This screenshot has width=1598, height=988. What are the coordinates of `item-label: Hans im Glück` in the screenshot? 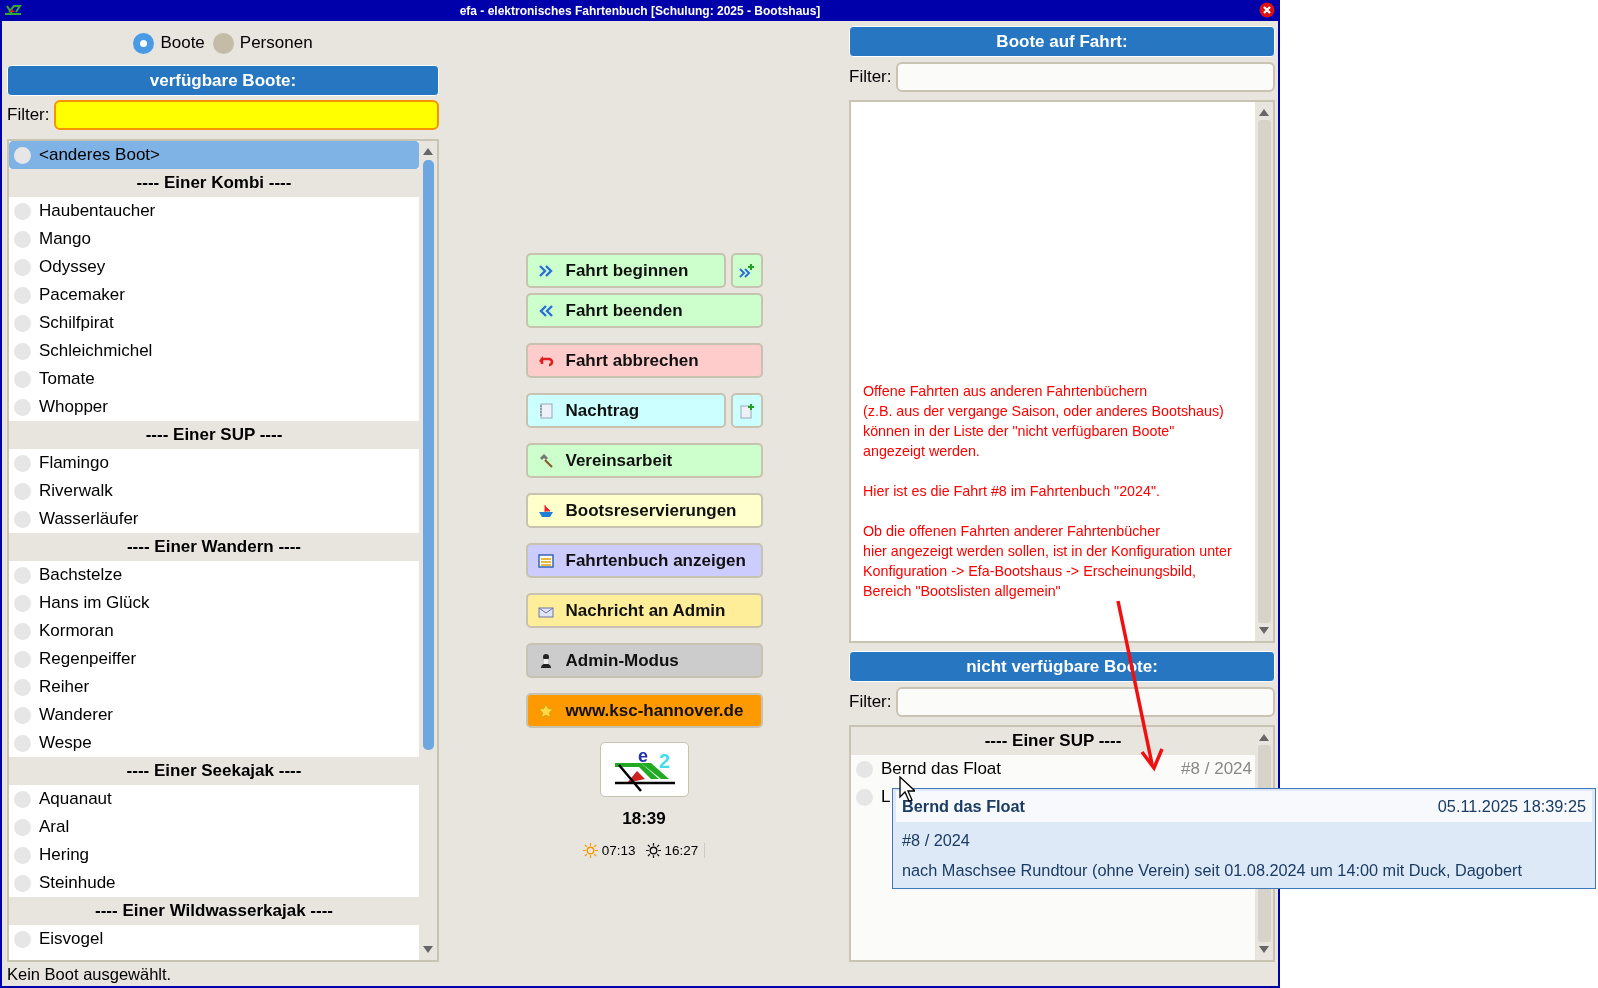 It's located at (94, 603).